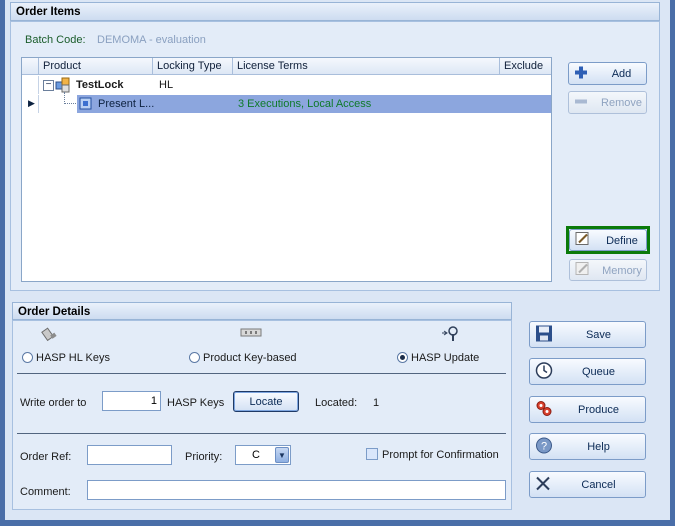 The width and height of the screenshot is (675, 526). I want to click on produce-button: Produce, so click(587, 409).